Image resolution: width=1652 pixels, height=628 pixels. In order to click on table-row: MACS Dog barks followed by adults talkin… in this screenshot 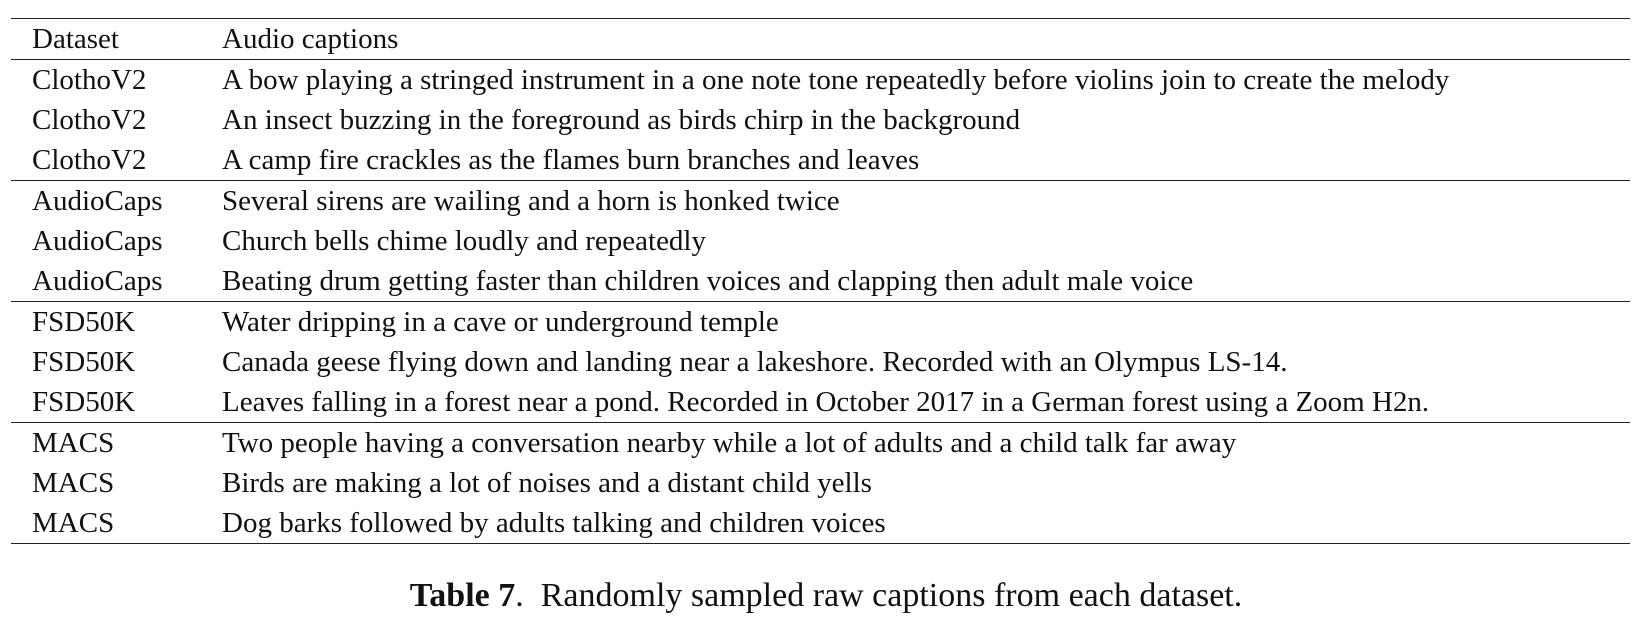, I will do `click(820, 523)`.